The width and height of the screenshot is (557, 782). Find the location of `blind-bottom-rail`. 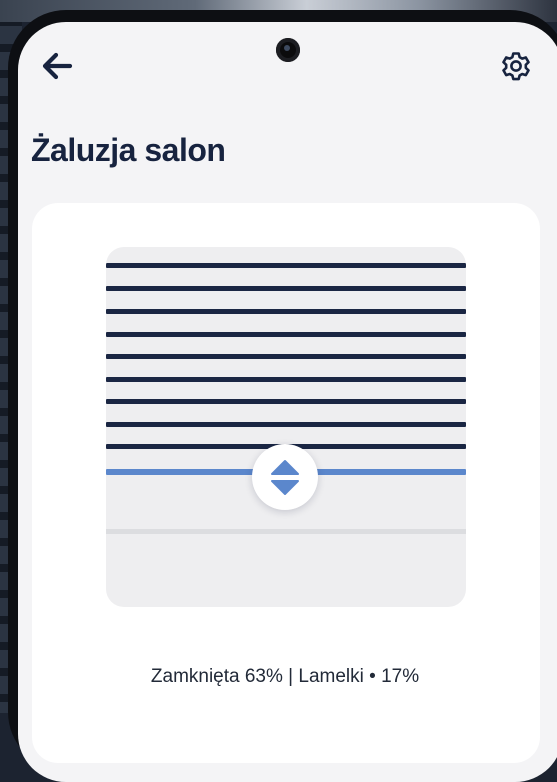

blind-bottom-rail is located at coordinates (286, 531).